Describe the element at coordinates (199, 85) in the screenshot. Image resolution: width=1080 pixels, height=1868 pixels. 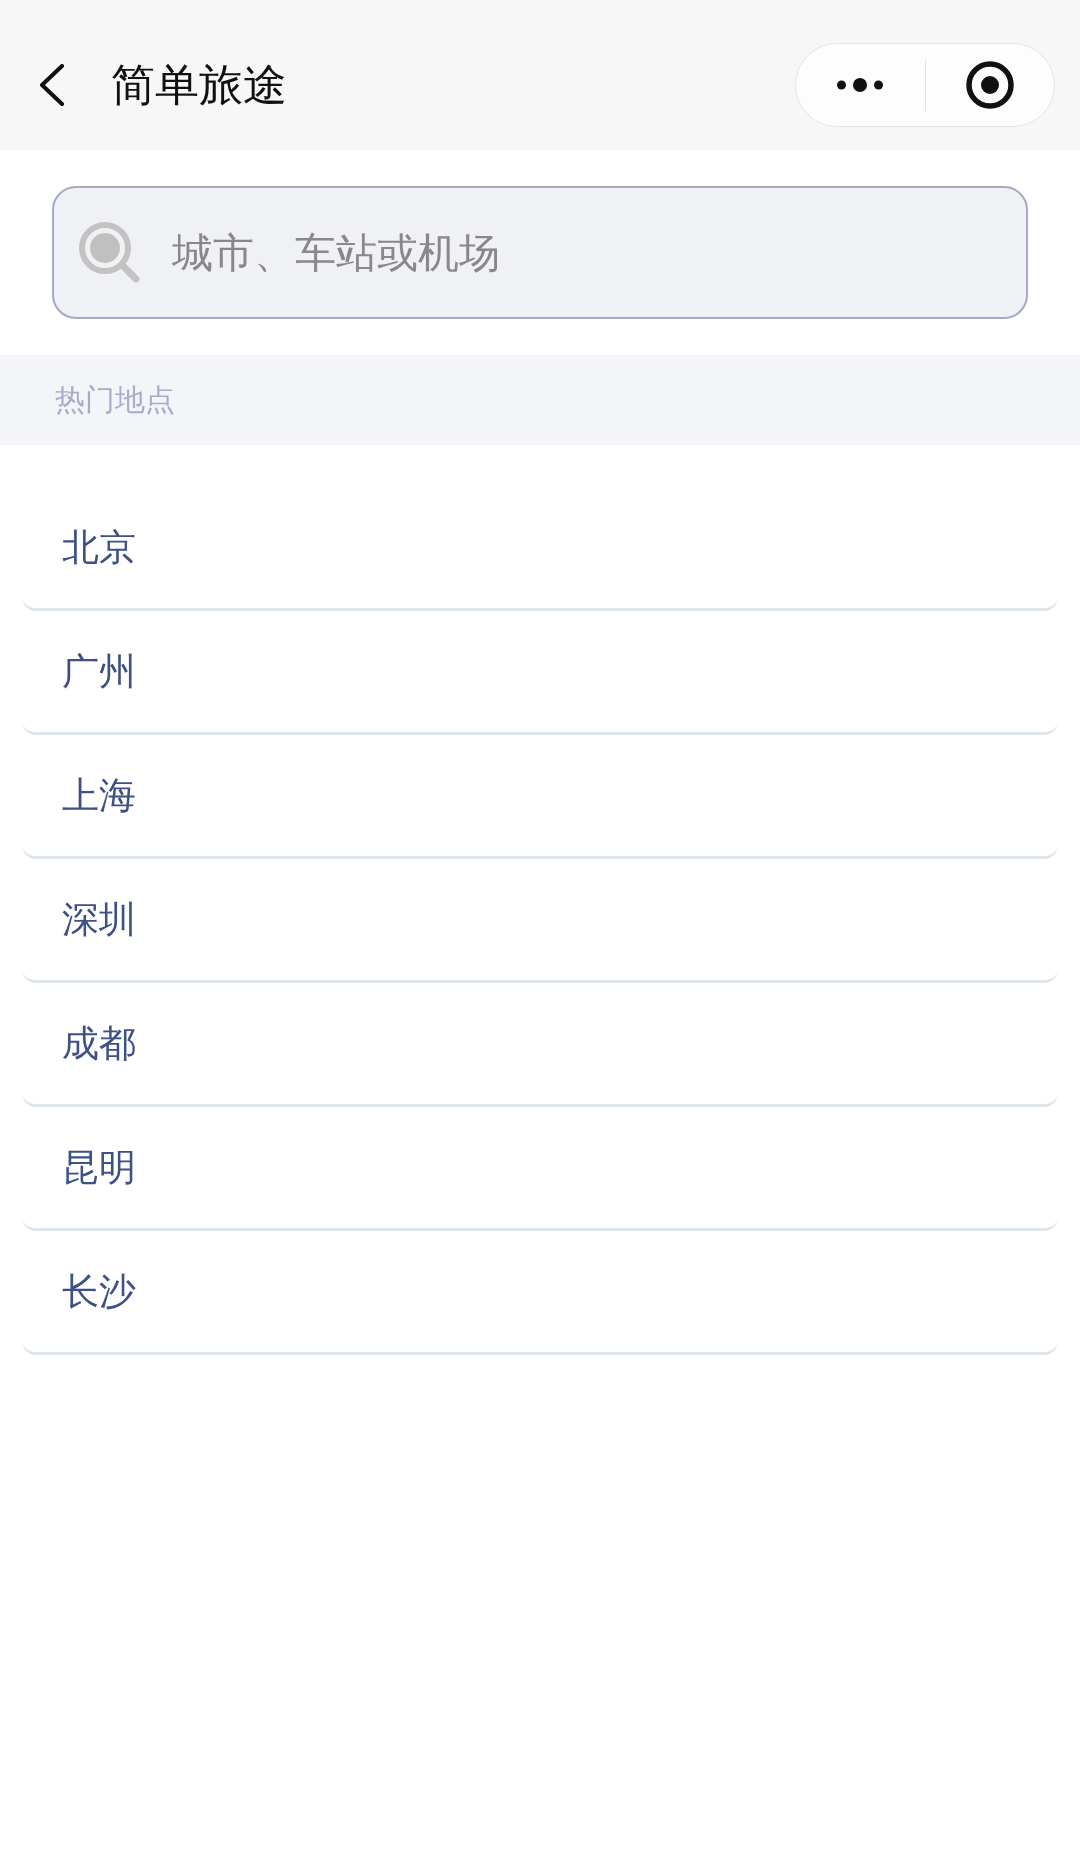
I see `page-title: 简单旅途` at that location.